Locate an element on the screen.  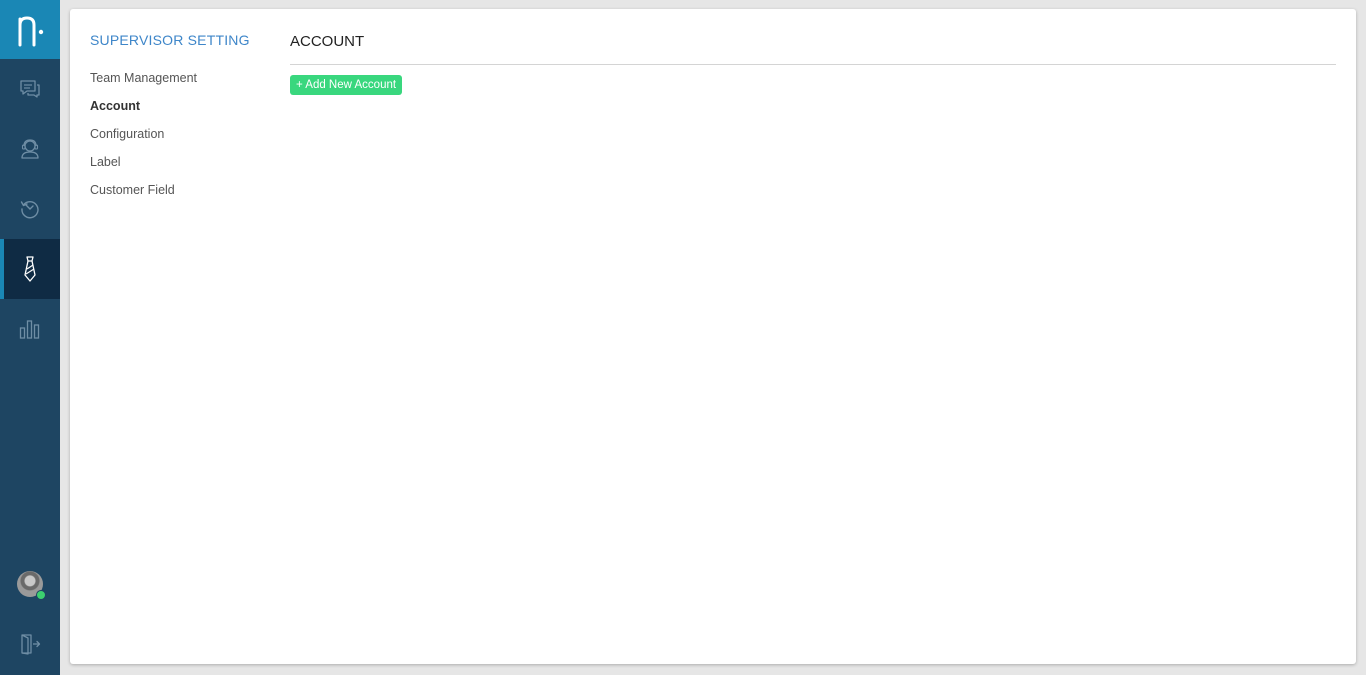
settings-nav-team-management: Team Management is located at coordinates (143, 85).